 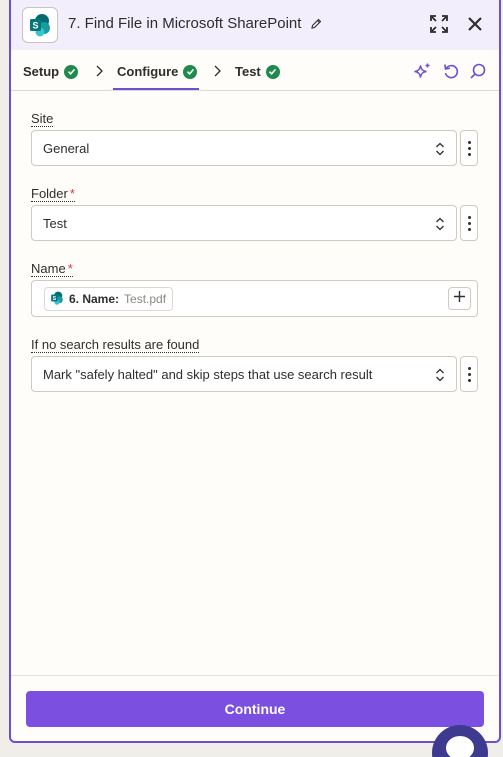 I want to click on step-title: 7. Find File in Microsoft SharePoint, so click(x=195, y=24).